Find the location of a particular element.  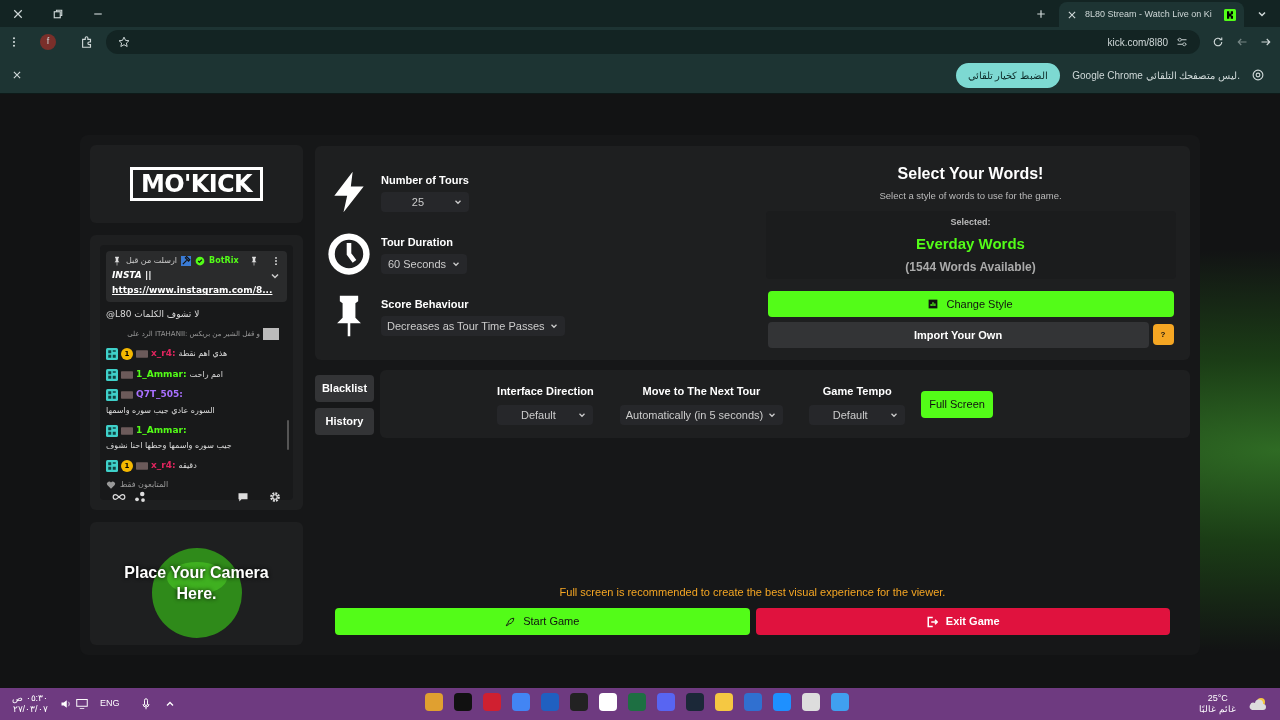

weather-condition: غائم غالبًا is located at coordinates (1217, 709).